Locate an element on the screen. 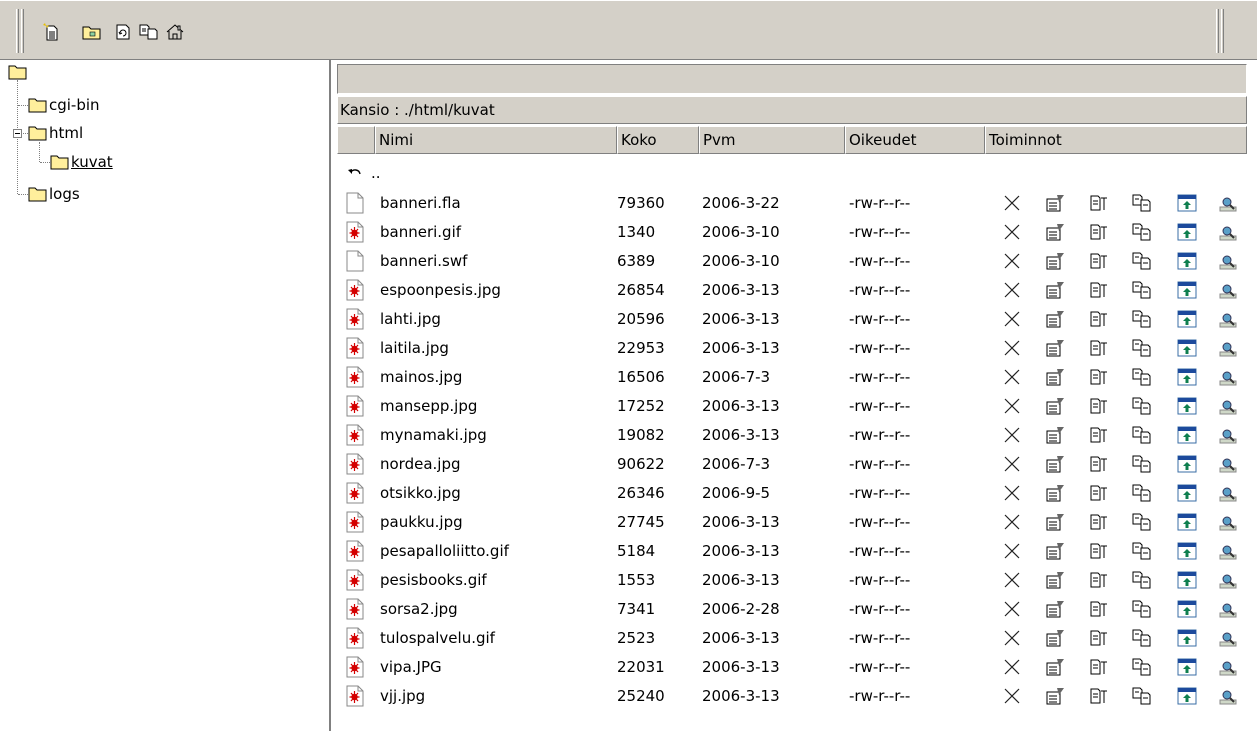 The image size is (1257, 731). tree-item-logs: logs is located at coordinates (54, 194).